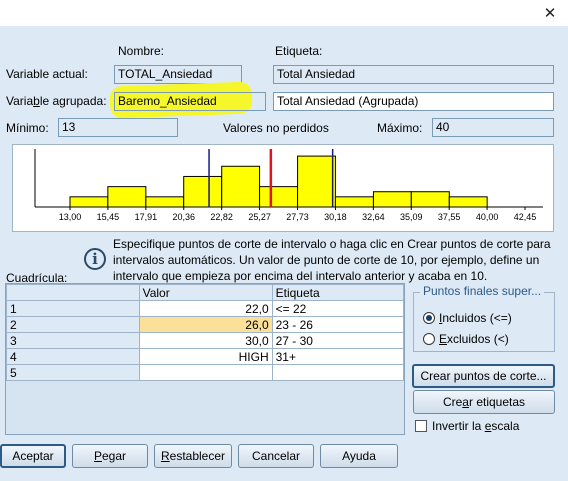 The width and height of the screenshot is (568, 481). Describe the element at coordinates (73, 324) in the screenshot. I see `row-number: 2` at that location.